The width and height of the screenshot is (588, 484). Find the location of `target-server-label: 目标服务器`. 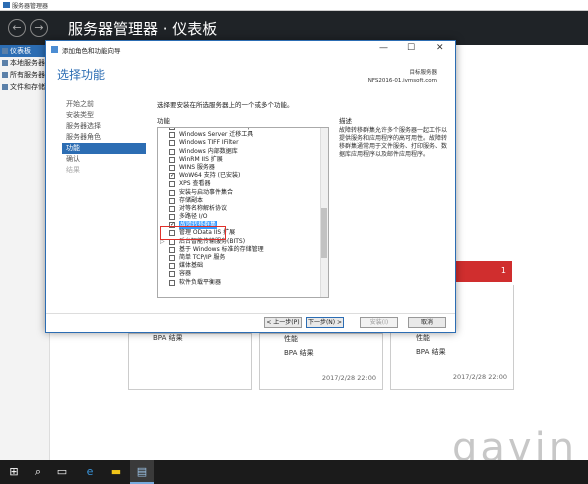

target-server-label: 目标服务器 is located at coordinates (423, 73).